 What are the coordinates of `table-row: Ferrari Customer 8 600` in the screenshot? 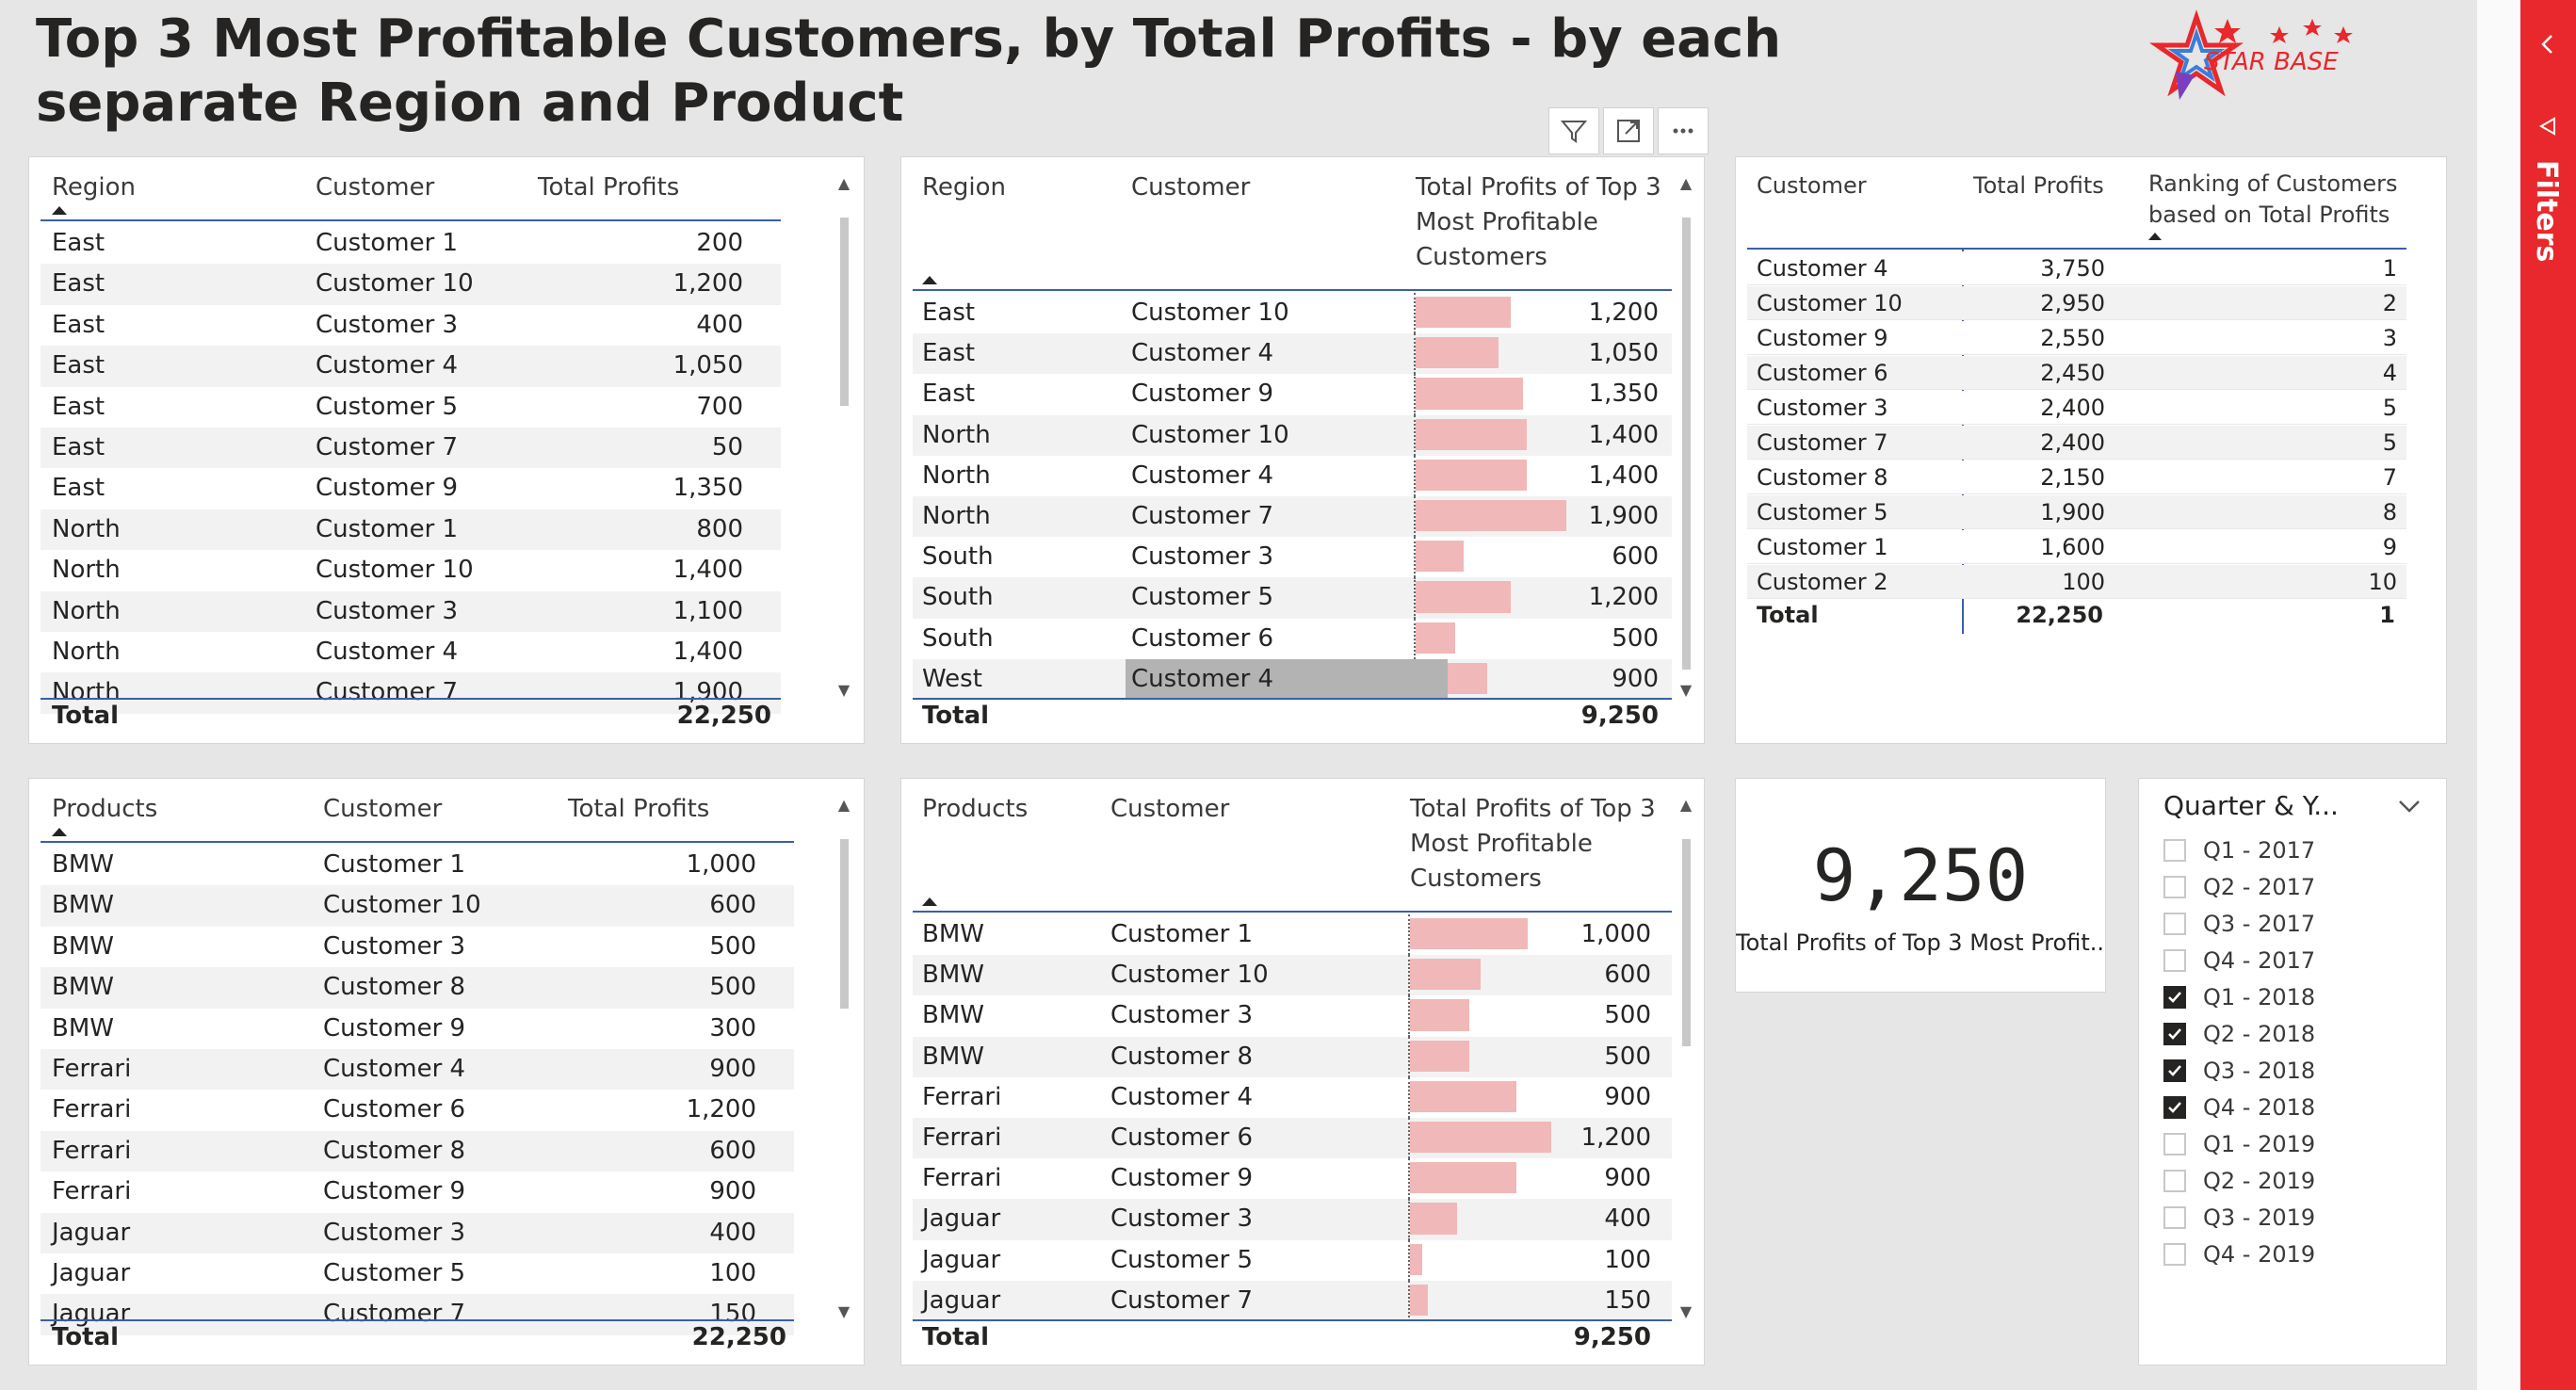 It's located at (417, 1151).